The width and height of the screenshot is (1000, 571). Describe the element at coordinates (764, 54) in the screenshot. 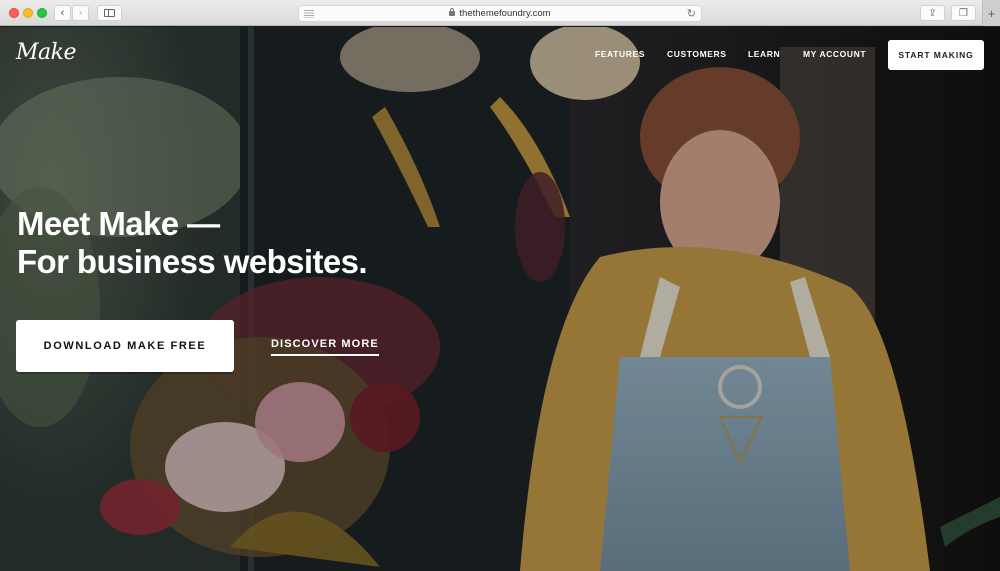

I see `nav-item-learn: LEARN` at that location.